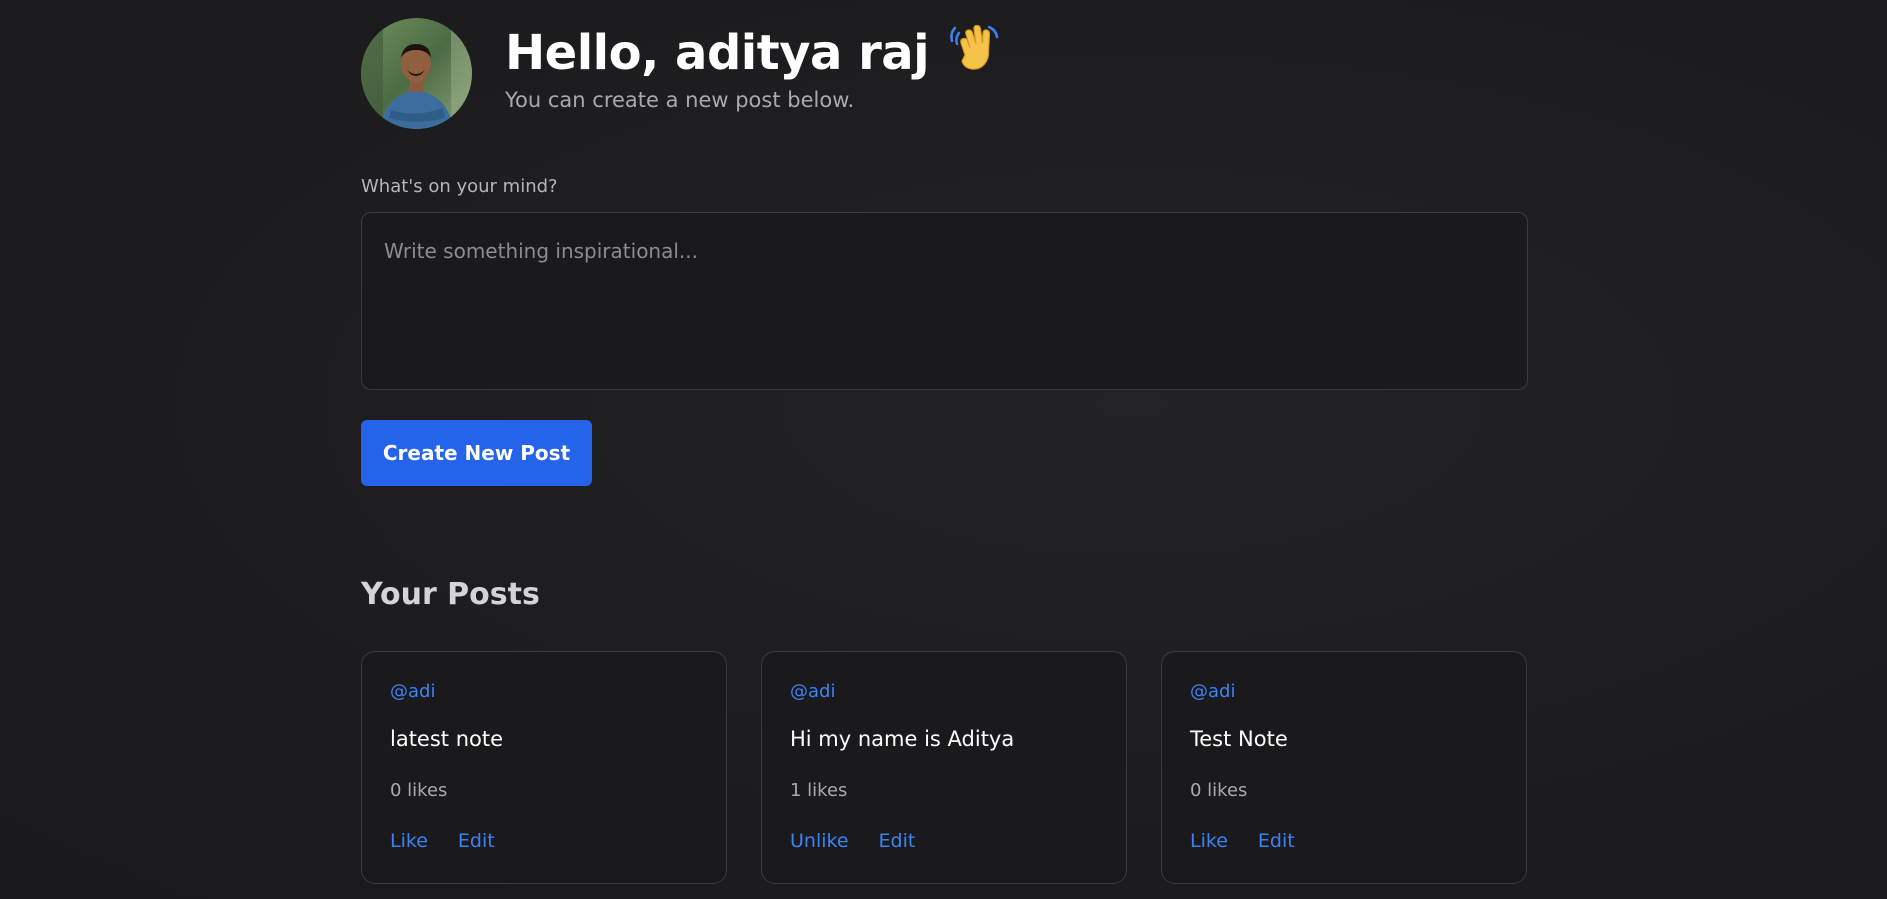 Image resolution: width=1887 pixels, height=899 pixels. I want to click on post-textarea, so click(944, 301).